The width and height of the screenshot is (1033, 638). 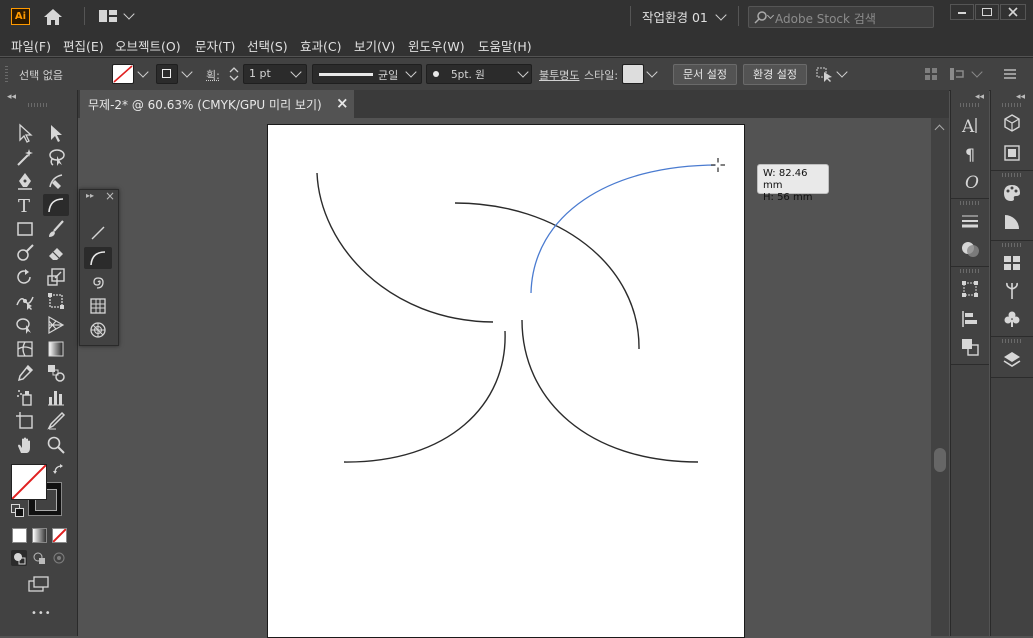 What do you see at coordinates (25, 277) in the screenshot?
I see `rotate-tool-icon` at bounding box center [25, 277].